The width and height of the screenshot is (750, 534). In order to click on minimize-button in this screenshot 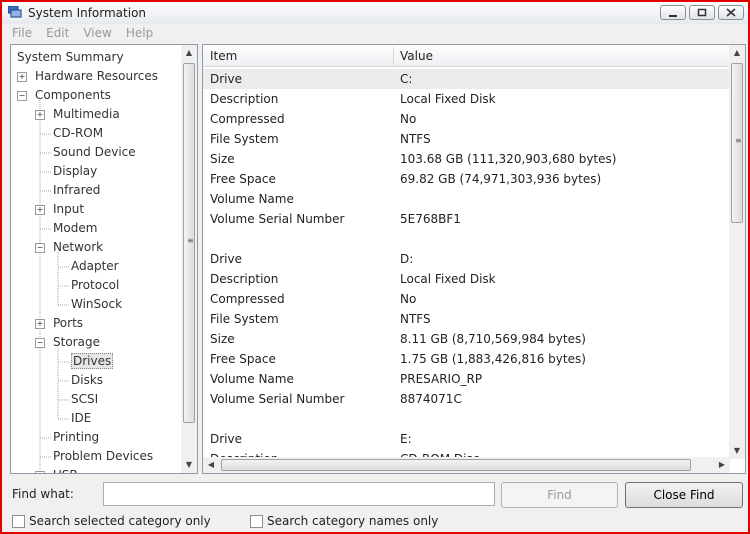, I will do `click(673, 12)`.